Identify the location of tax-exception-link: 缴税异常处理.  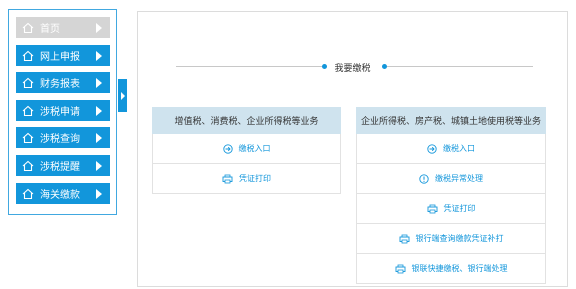
(451, 179).